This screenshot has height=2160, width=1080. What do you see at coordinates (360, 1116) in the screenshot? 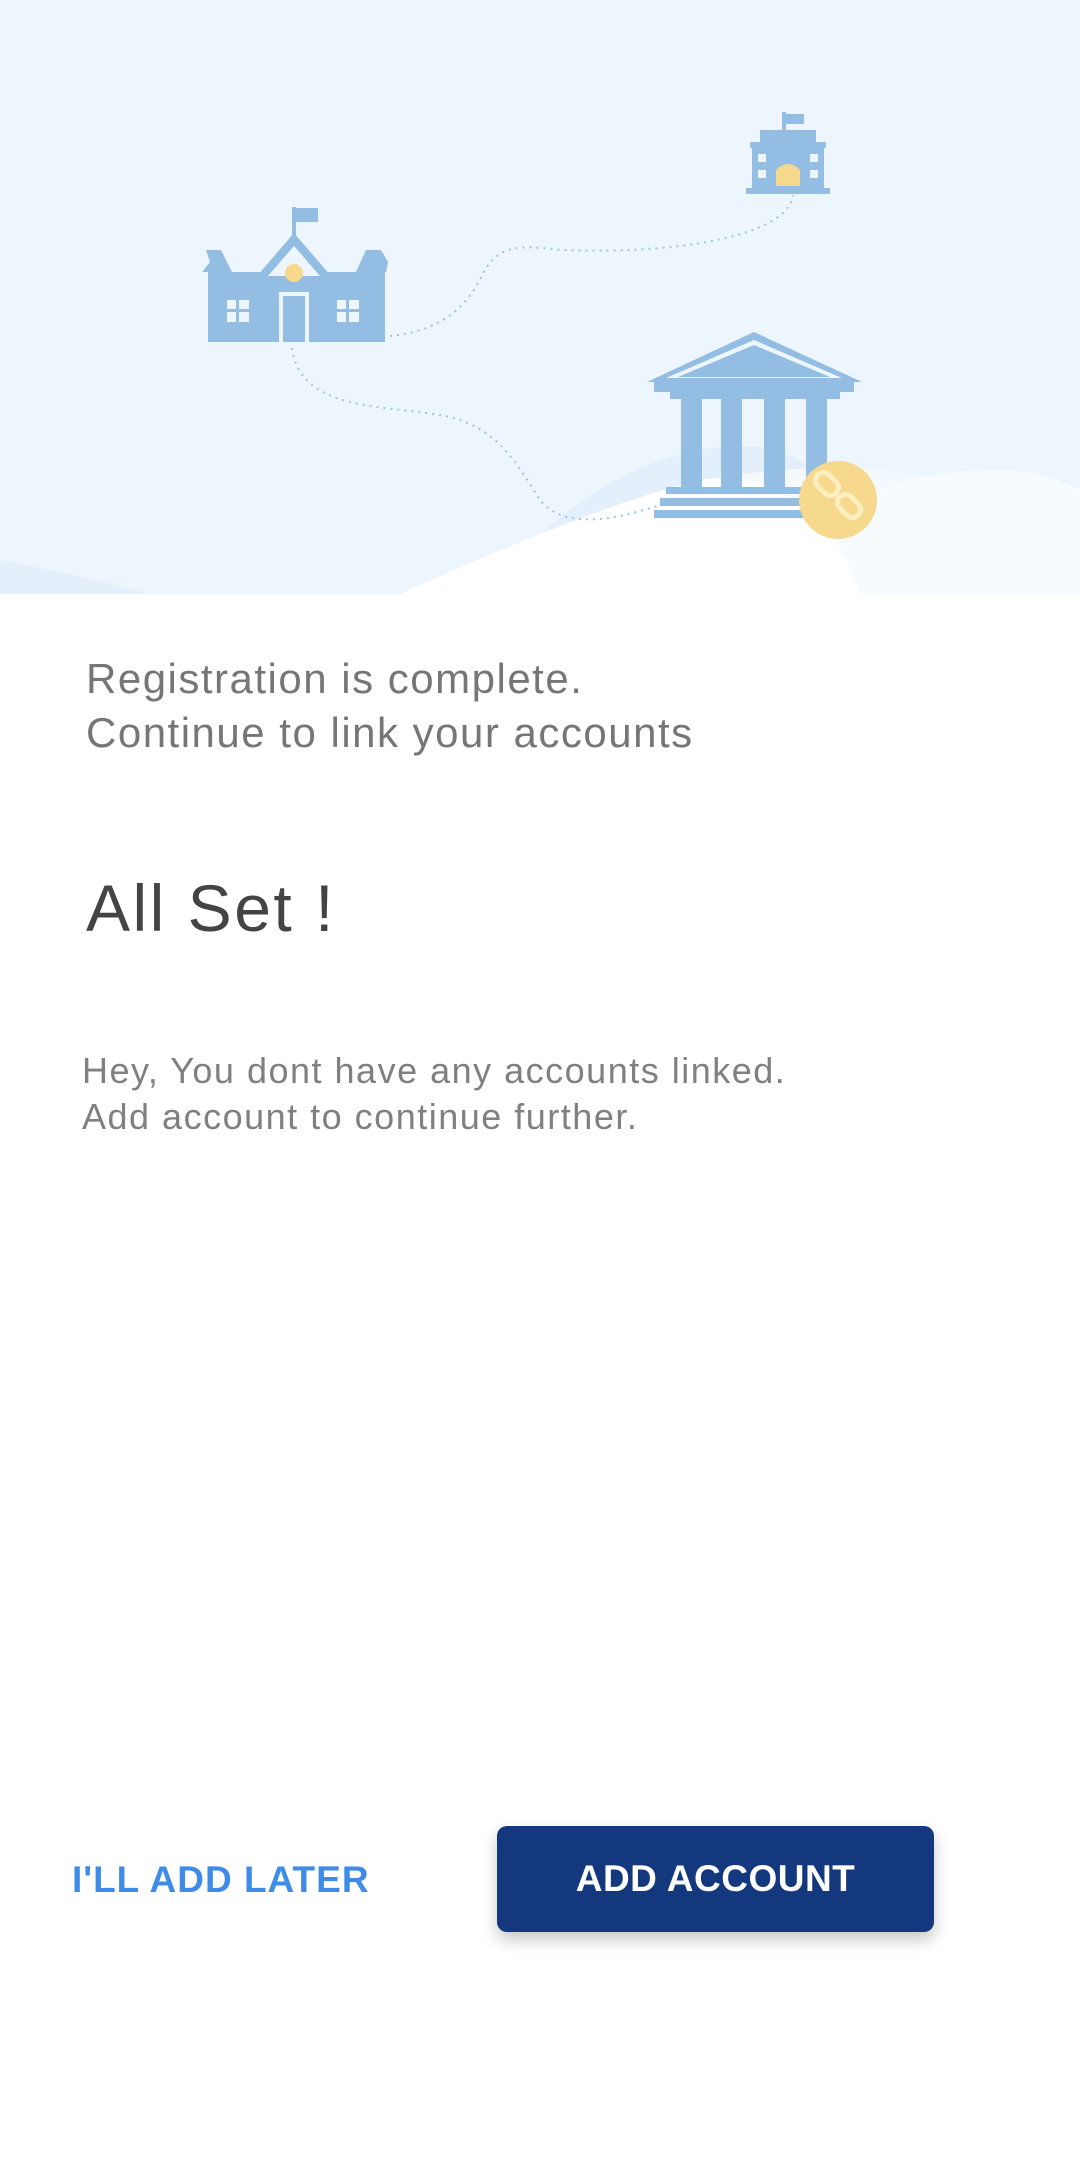
I see `message-line-2: Add account to continue further.` at bounding box center [360, 1116].